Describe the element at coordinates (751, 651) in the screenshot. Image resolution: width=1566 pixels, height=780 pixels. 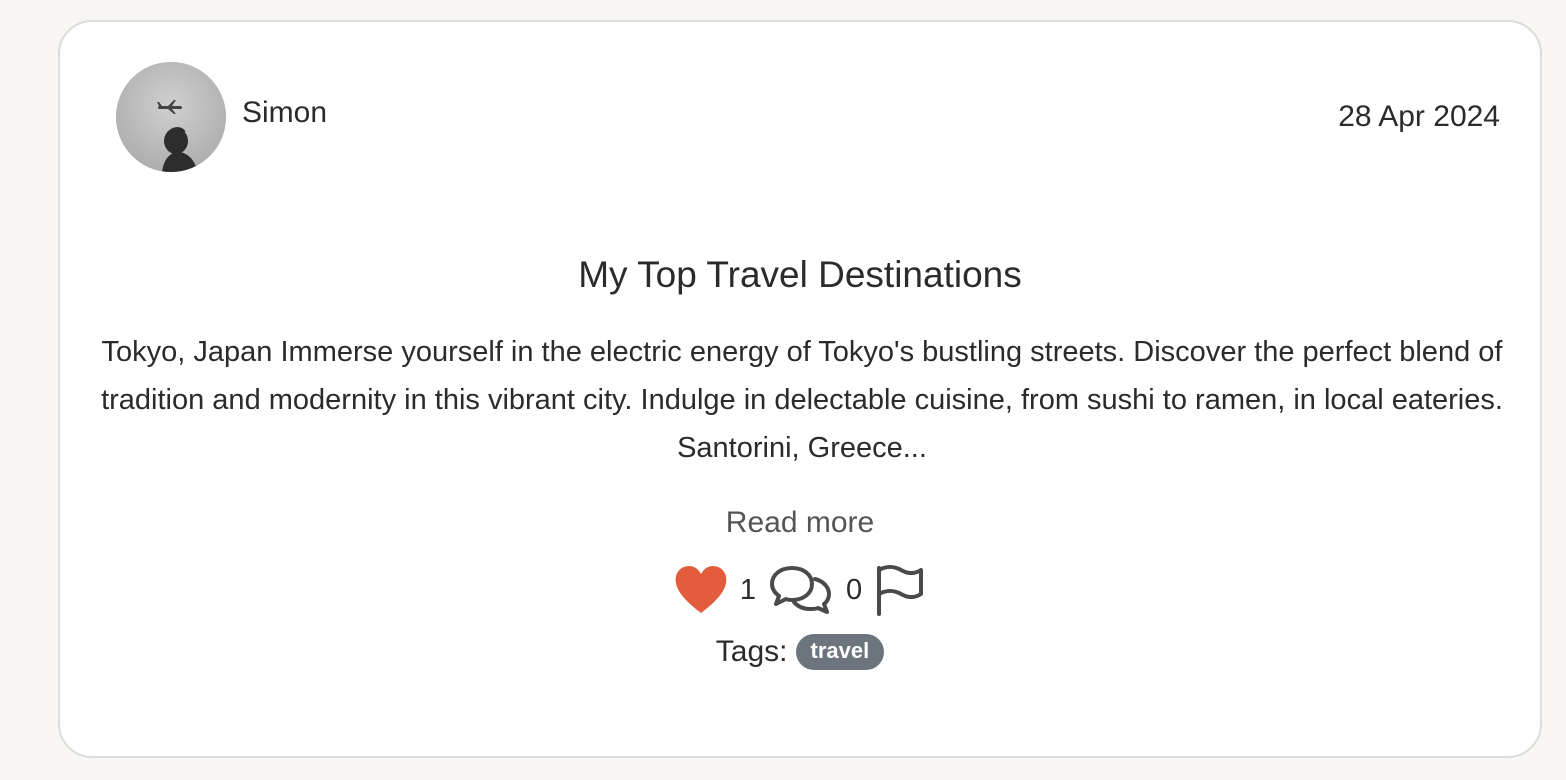
I see `tags-label: Tags:` at that location.